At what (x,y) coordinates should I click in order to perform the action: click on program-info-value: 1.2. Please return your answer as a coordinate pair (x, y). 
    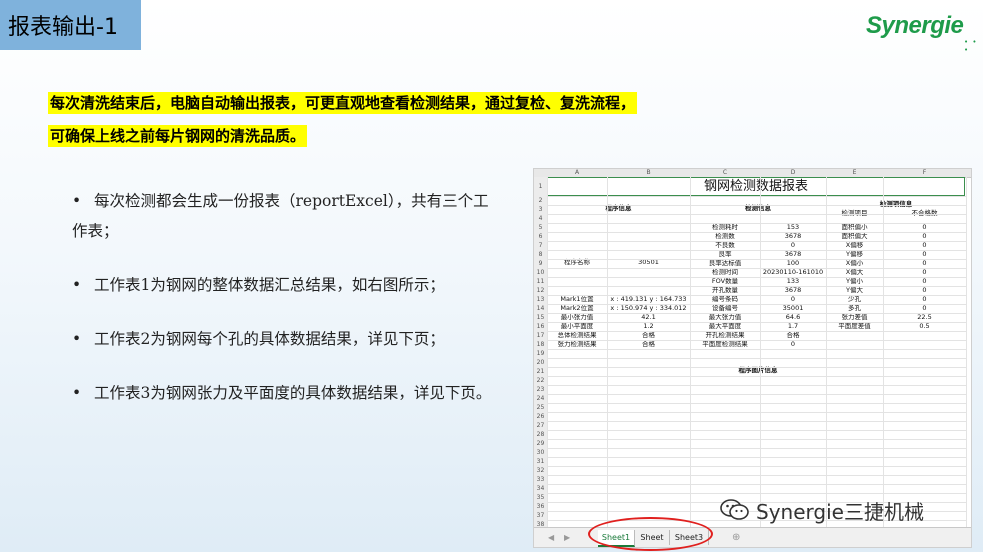
    Looking at the image, I should click on (648, 326).